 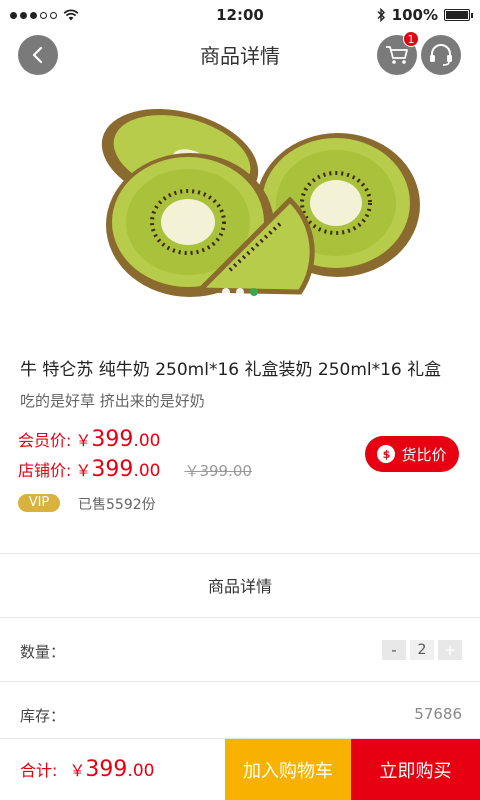 I want to click on quantity-stepper: - 2 +, so click(x=422, y=650).